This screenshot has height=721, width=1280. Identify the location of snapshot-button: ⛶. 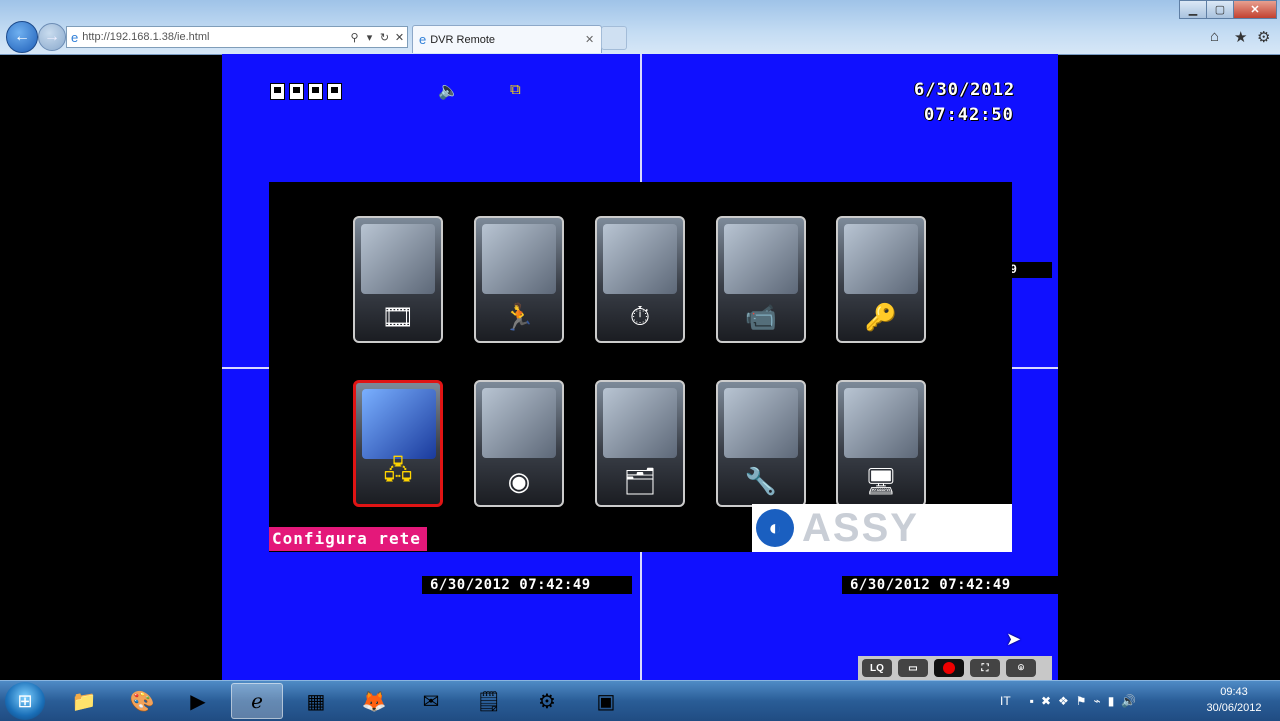
(985, 668).